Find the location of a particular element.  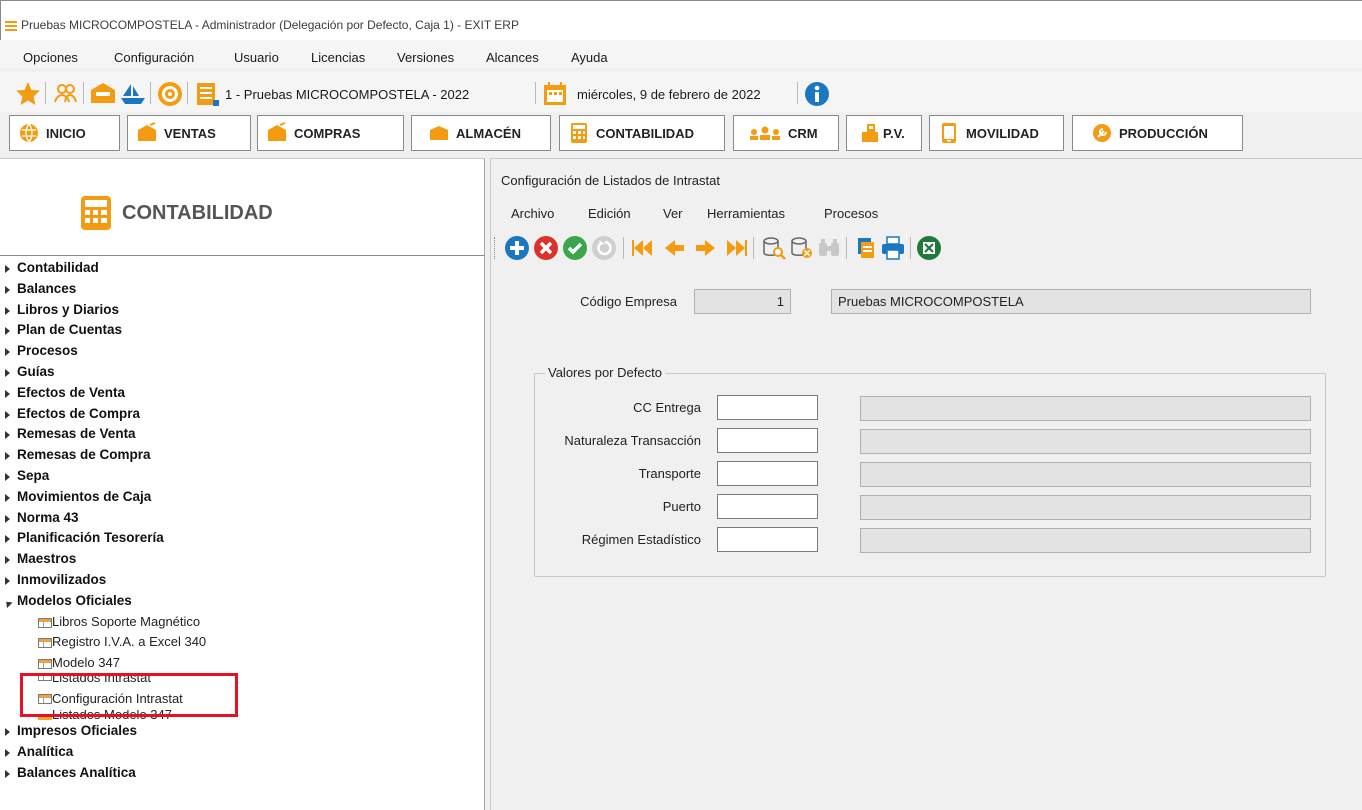

info-icon is located at coordinates (817, 94).